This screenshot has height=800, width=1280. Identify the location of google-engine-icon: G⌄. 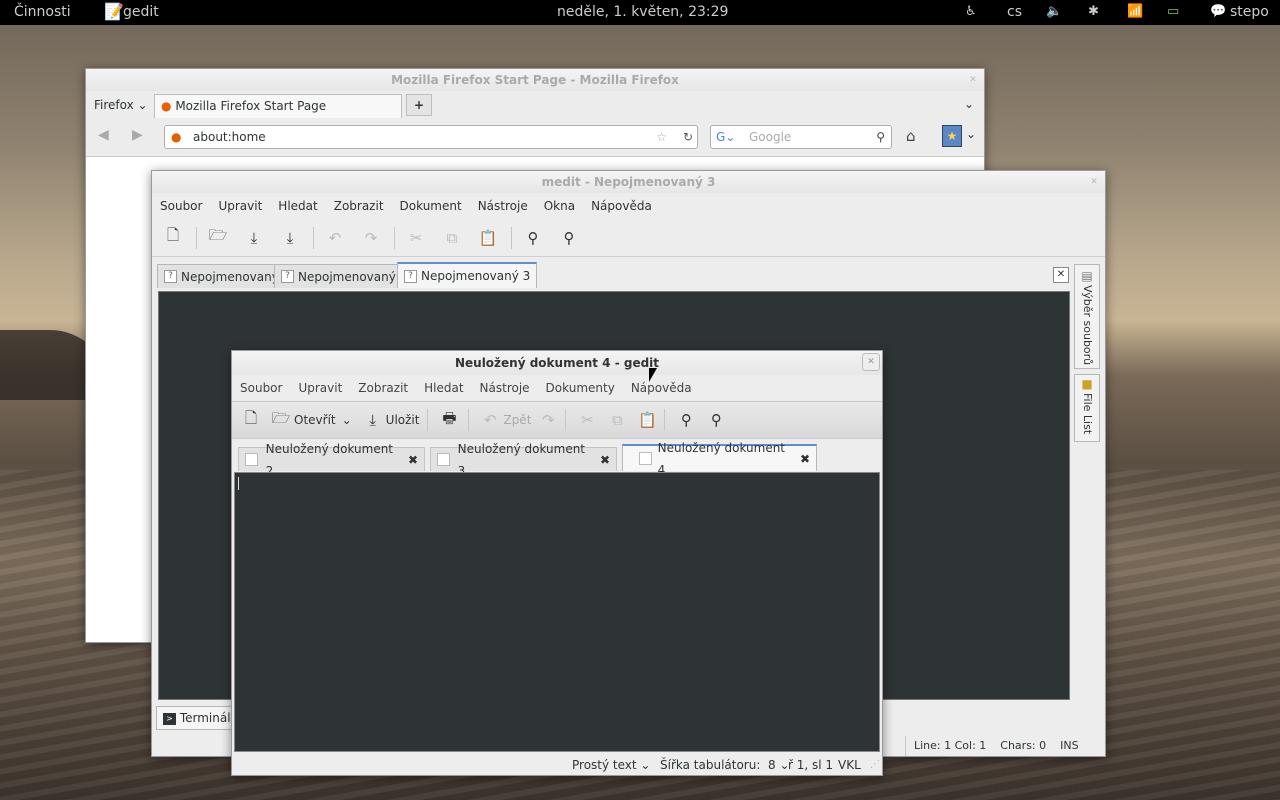
(725, 137).